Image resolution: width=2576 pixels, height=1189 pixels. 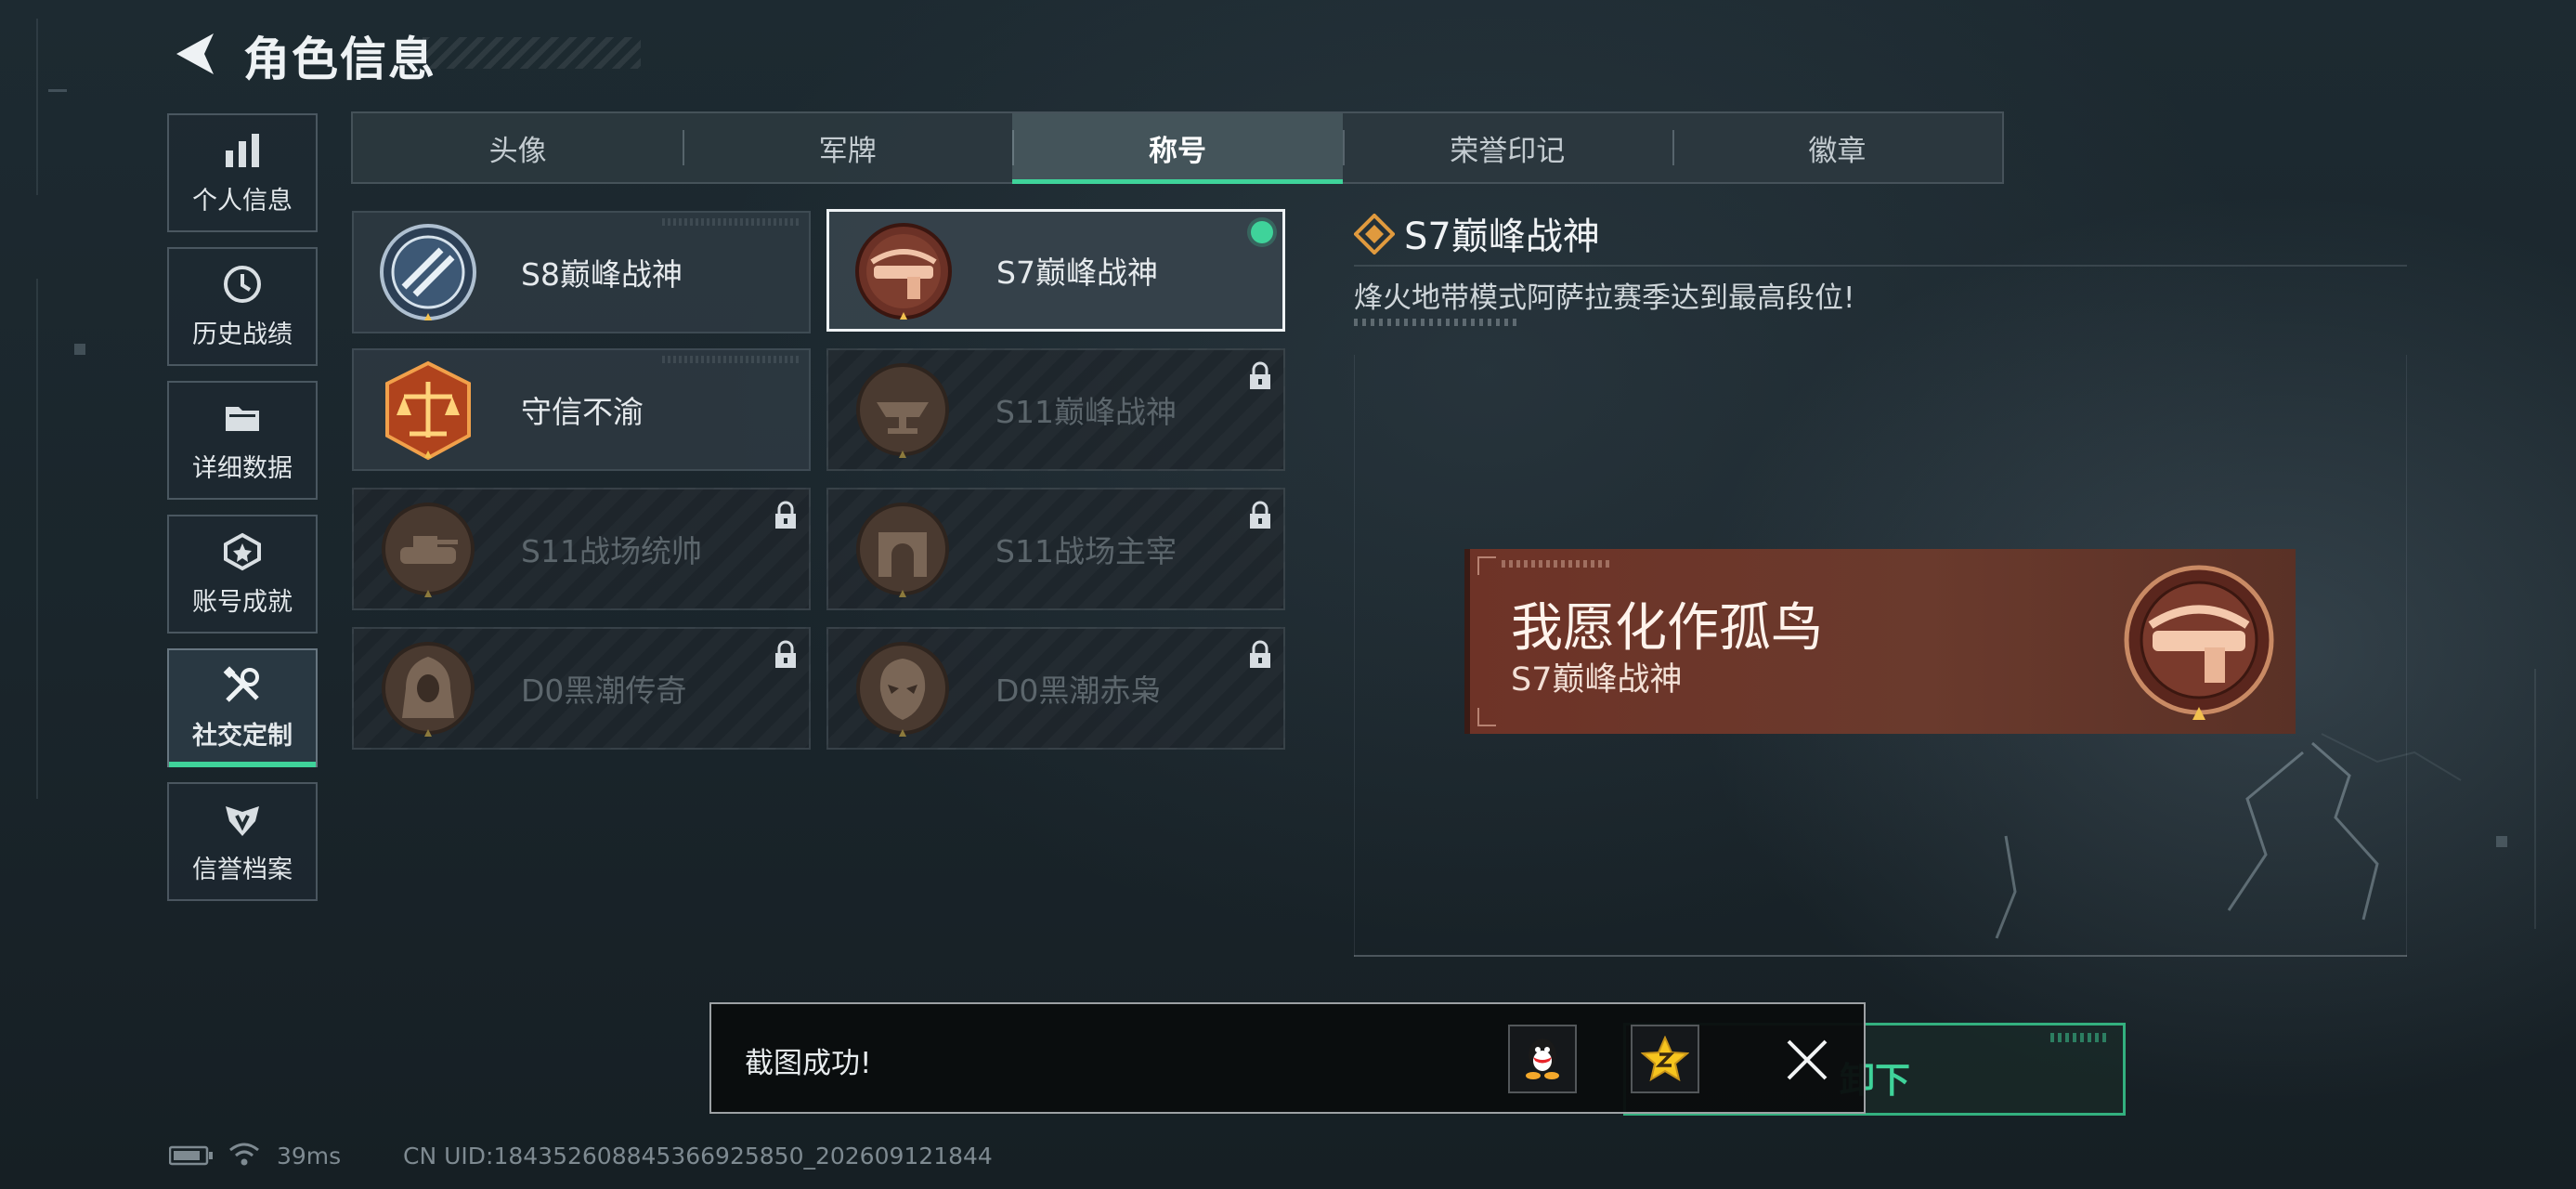 I want to click on tab-avatar: 头像, so click(x=518, y=147).